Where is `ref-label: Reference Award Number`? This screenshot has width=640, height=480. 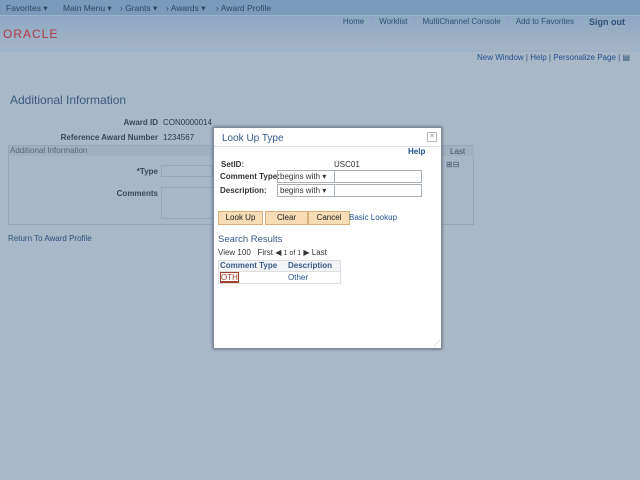
ref-label: Reference Award Number is located at coordinates (109, 137).